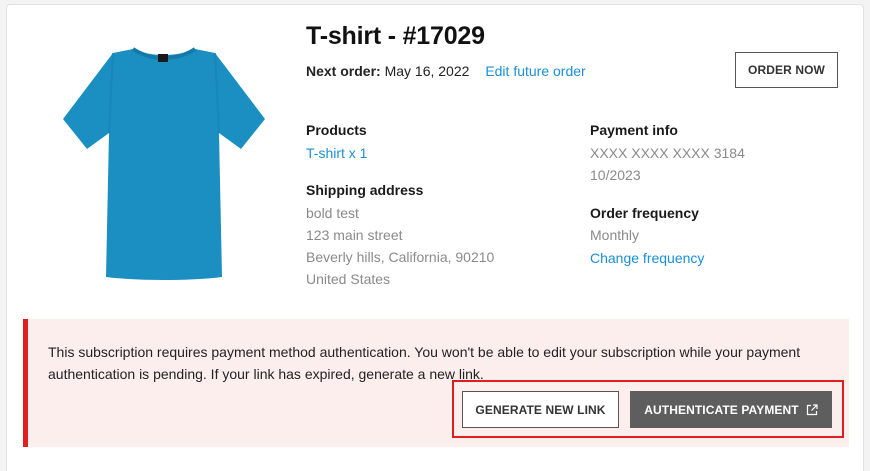  I want to click on order-frequency-label: Order frequency, so click(644, 213).